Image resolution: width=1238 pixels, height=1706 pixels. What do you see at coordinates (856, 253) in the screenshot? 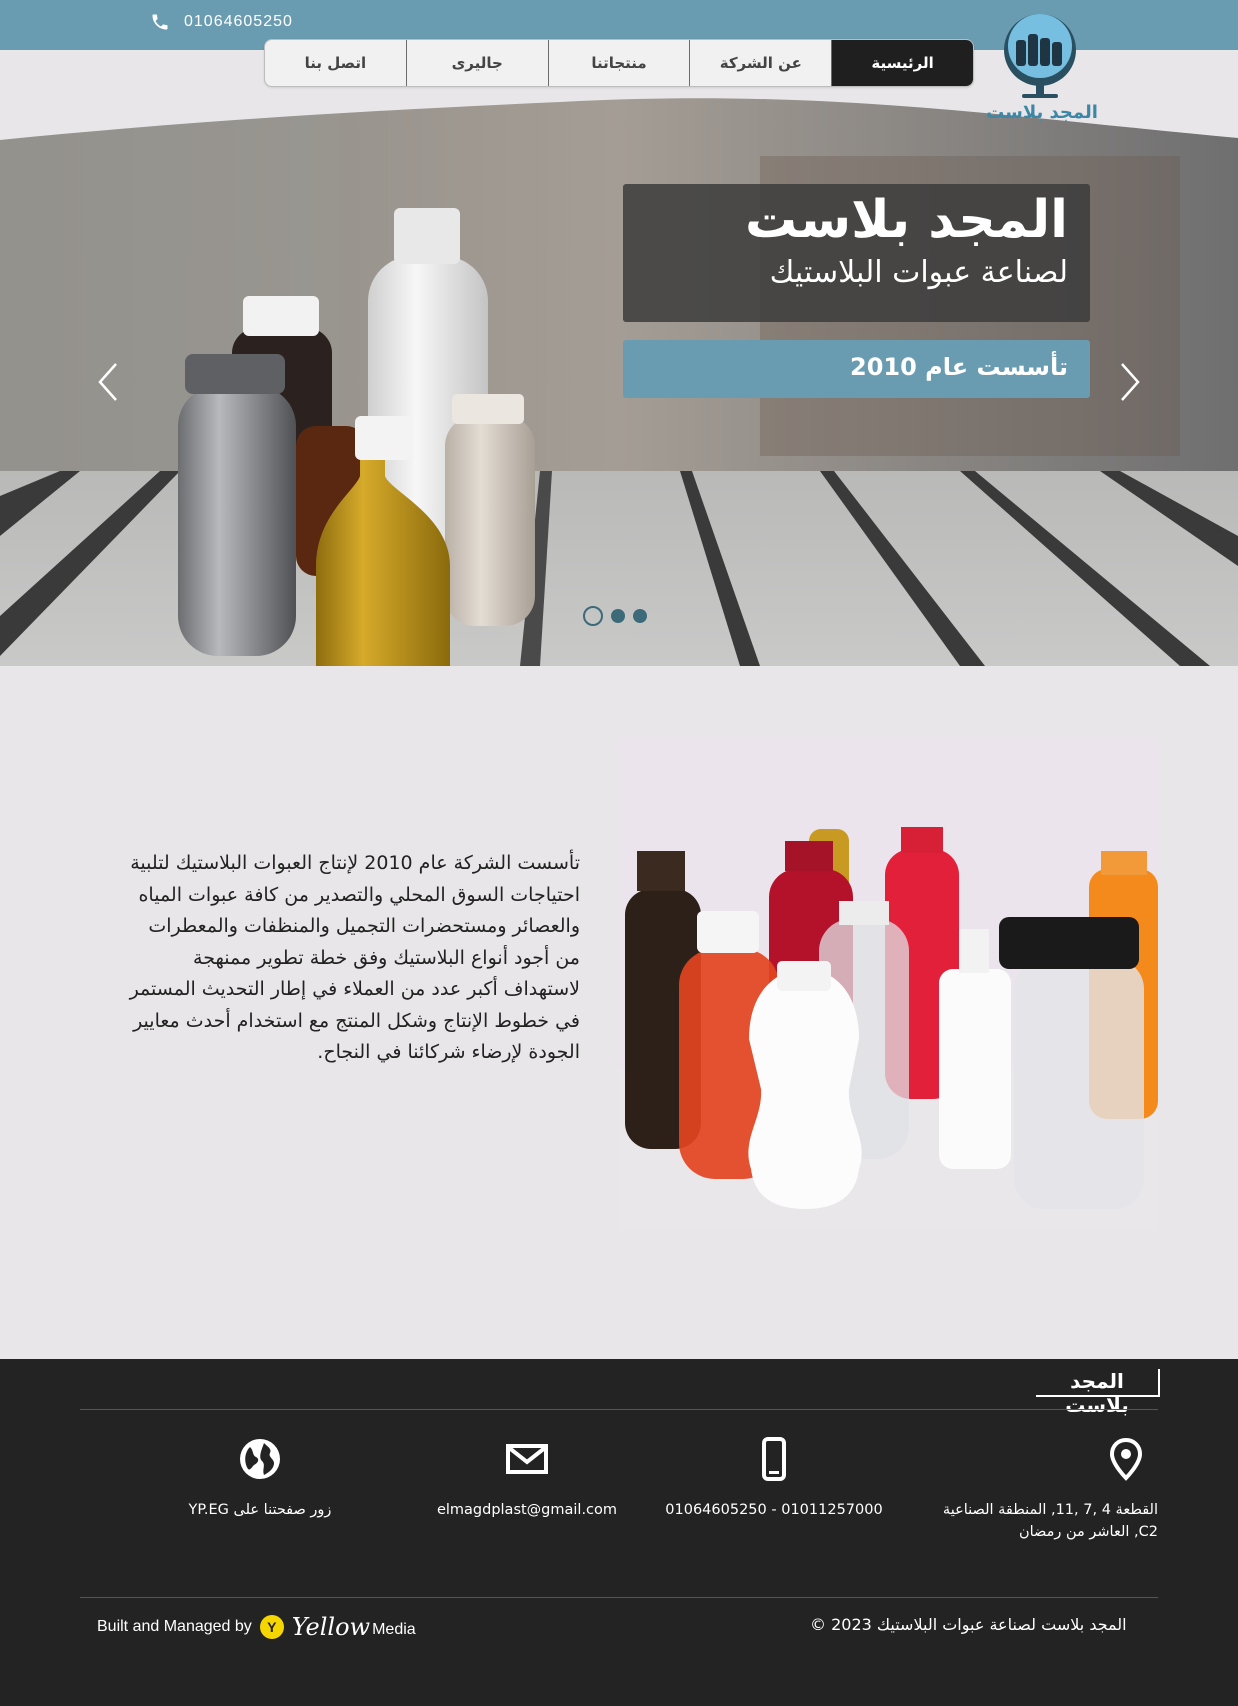
I see `hero-headline-box: المجد بلاست لصناعة عبوات البلاستيك` at bounding box center [856, 253].